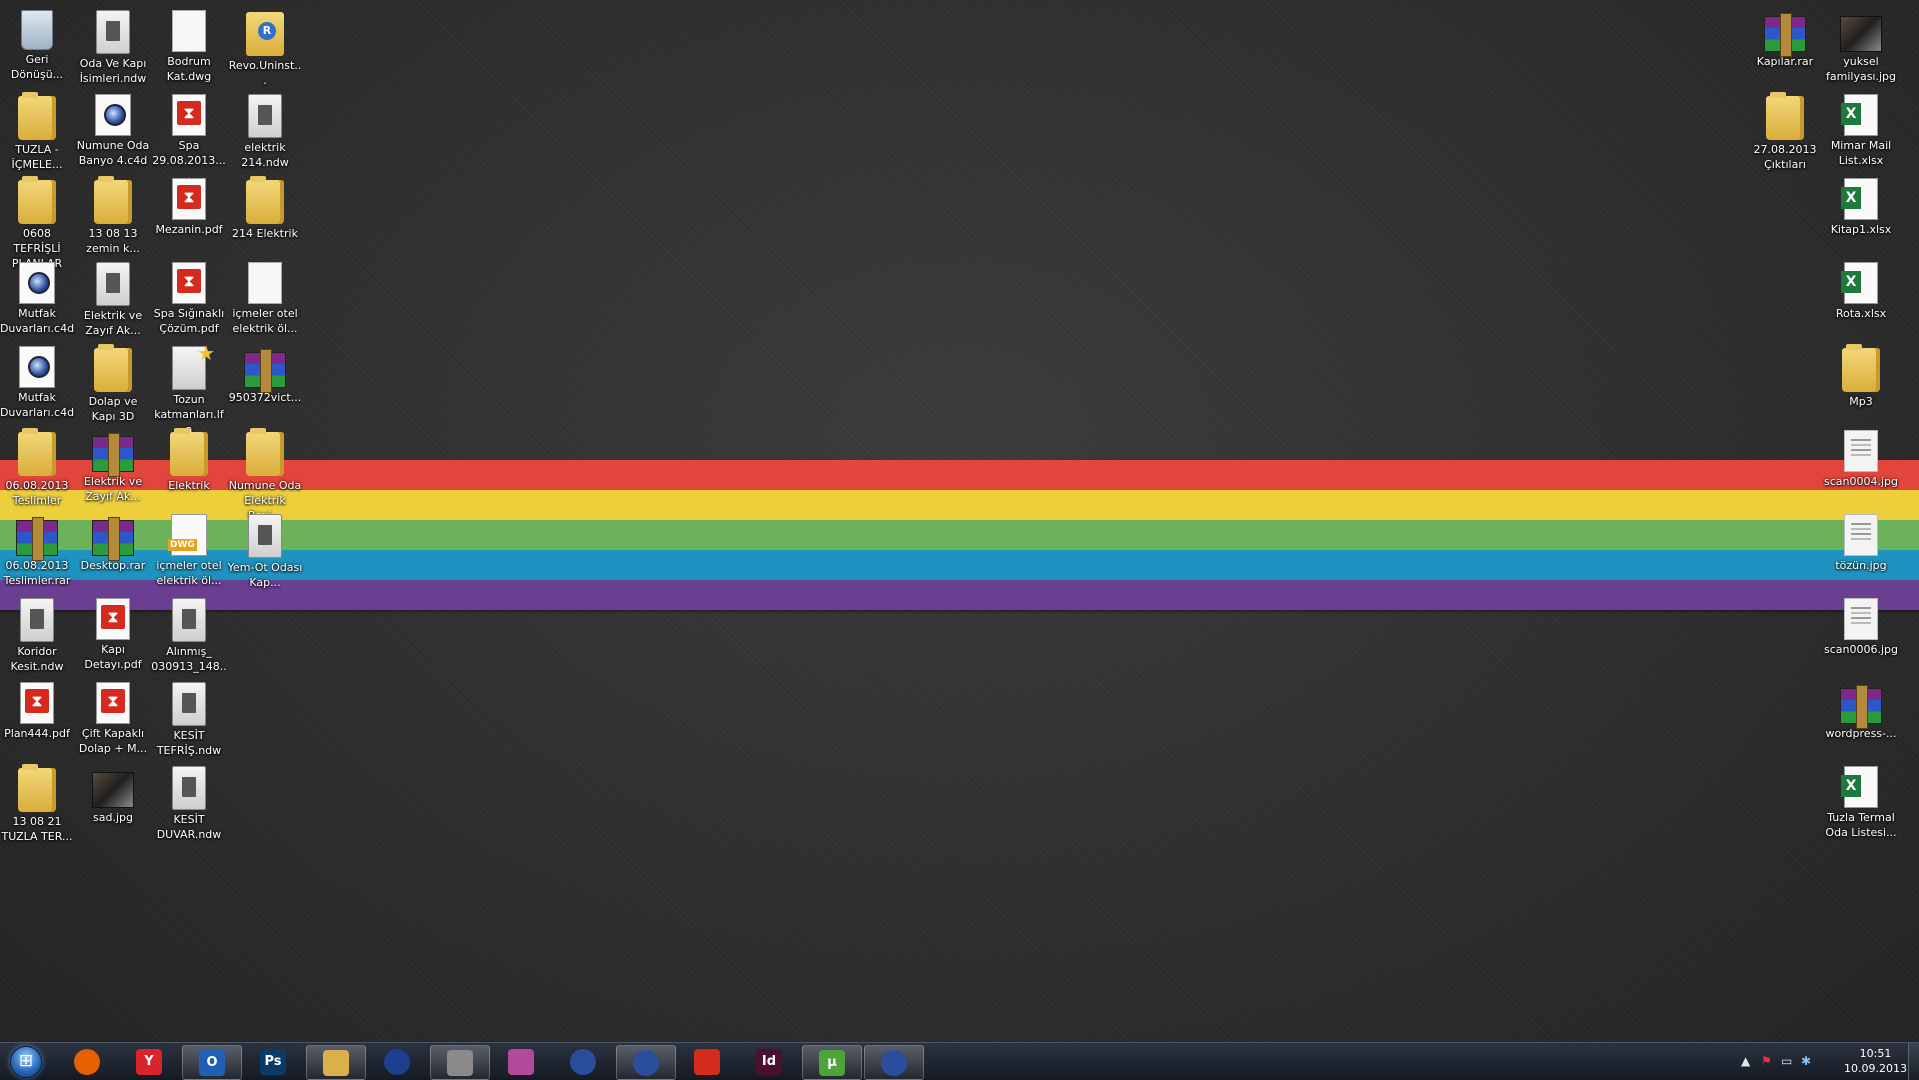 This screenshot has height=1080, width=1919. I want to click on desktop-icon: 27.08.2013 Çıktıları, so click(1785, 138).